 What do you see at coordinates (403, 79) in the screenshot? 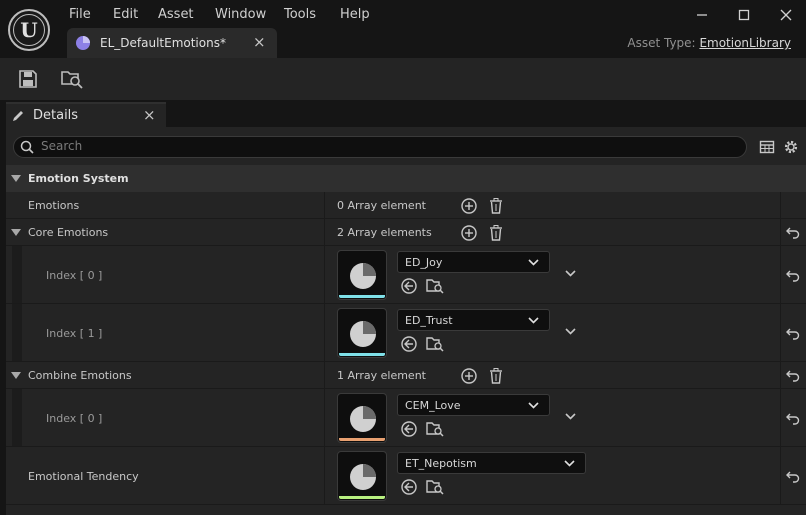
I see `toolbar` at bounding box center [403, 79].